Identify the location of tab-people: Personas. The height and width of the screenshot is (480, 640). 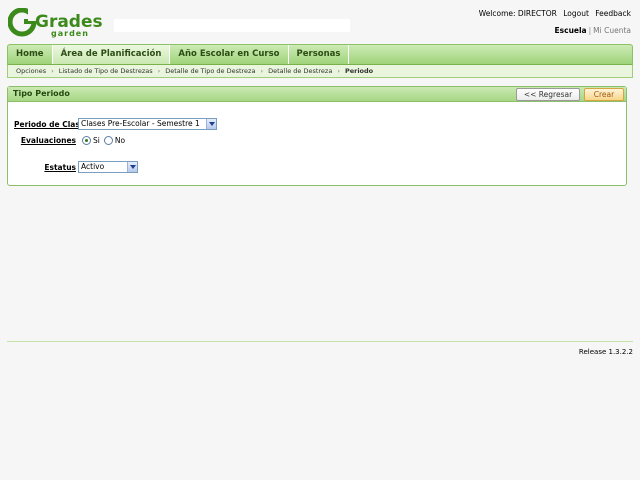
(319, 54).